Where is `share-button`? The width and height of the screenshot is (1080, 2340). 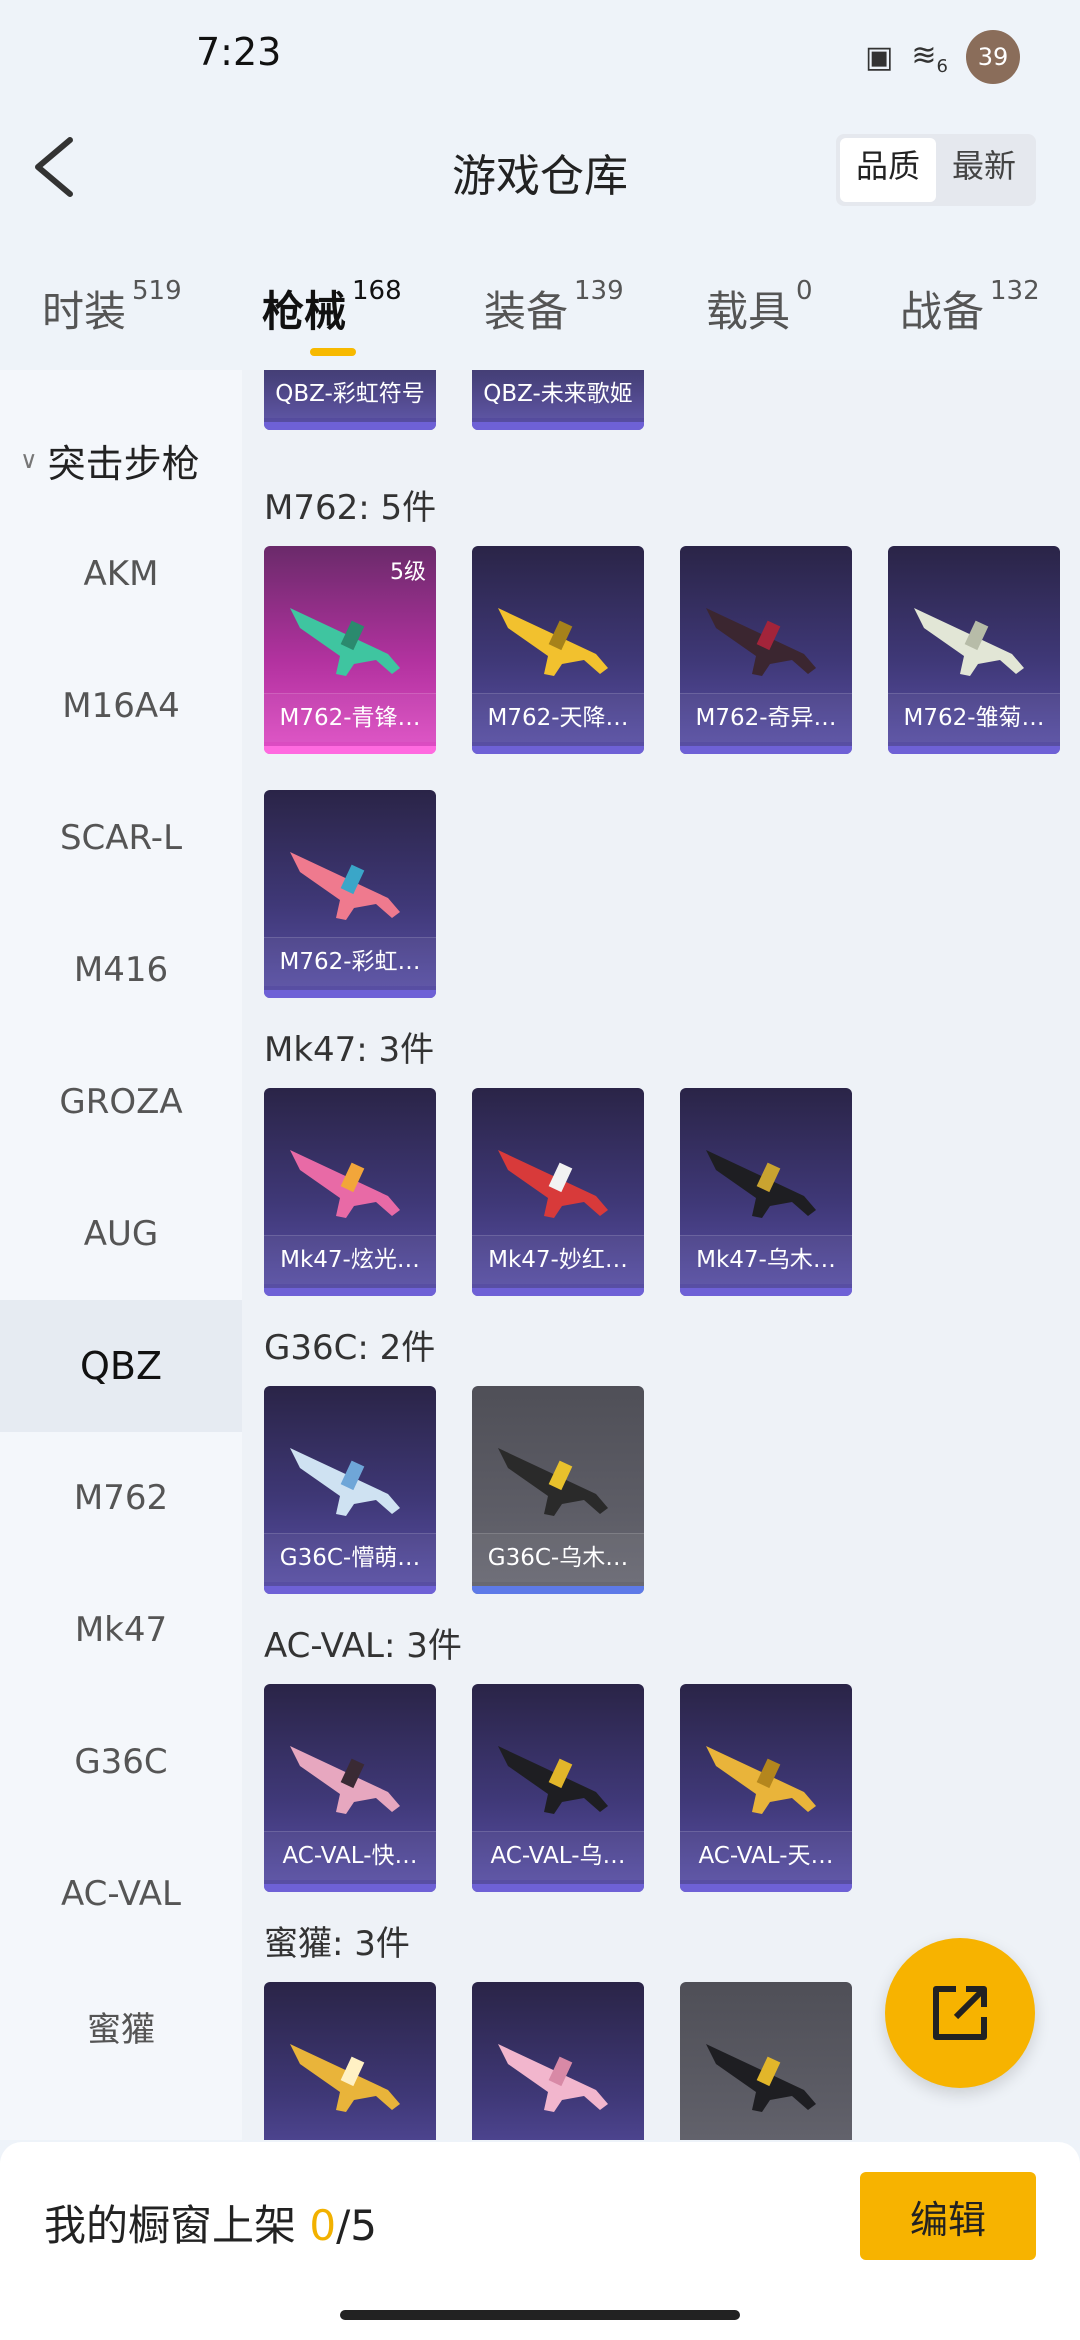 share-button is located at coordinates (960, 2013).